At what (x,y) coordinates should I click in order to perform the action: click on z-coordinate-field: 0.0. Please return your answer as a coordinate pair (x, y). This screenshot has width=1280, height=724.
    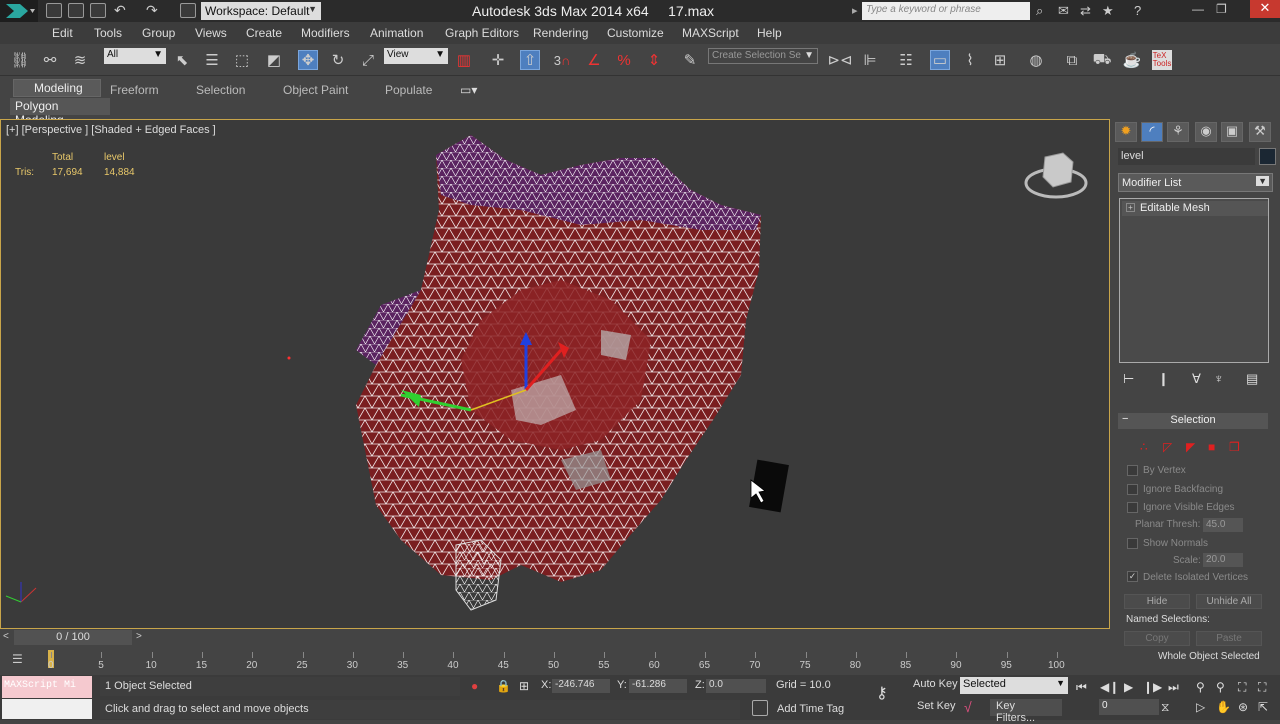
    Looking at the image, I should click on (736, 686).